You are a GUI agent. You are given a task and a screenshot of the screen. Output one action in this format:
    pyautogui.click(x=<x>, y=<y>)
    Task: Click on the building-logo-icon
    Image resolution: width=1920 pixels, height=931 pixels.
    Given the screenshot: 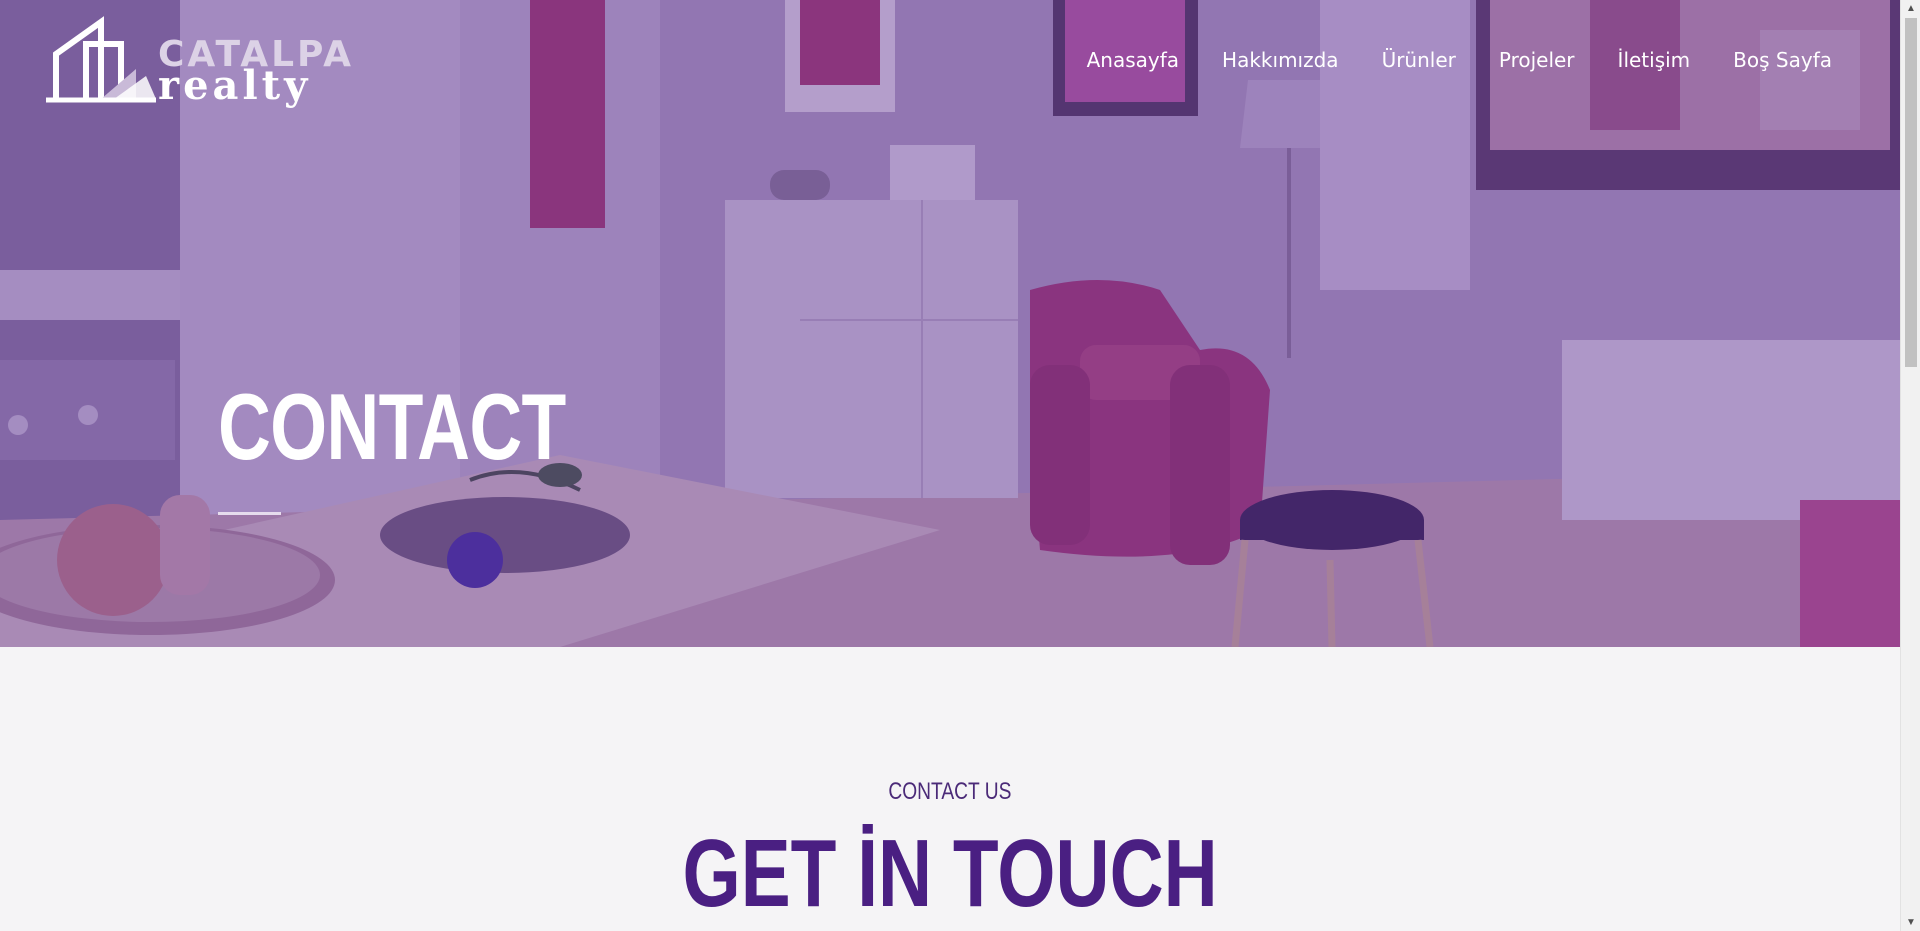 What is the action you would take?
    pyautogui.click(x=101, y=59)
    